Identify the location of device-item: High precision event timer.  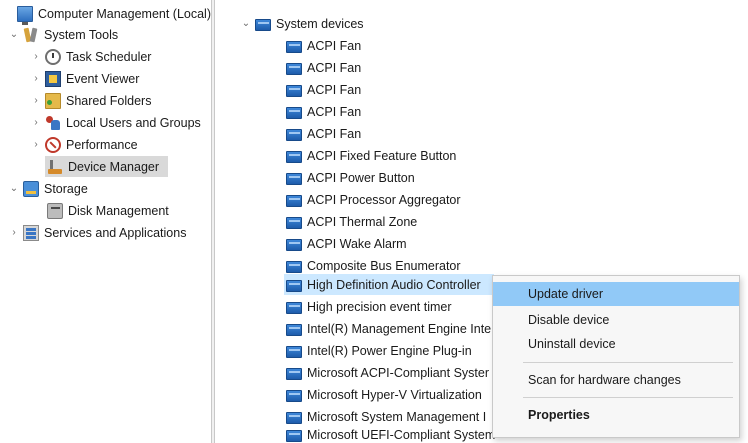
(369, 306).